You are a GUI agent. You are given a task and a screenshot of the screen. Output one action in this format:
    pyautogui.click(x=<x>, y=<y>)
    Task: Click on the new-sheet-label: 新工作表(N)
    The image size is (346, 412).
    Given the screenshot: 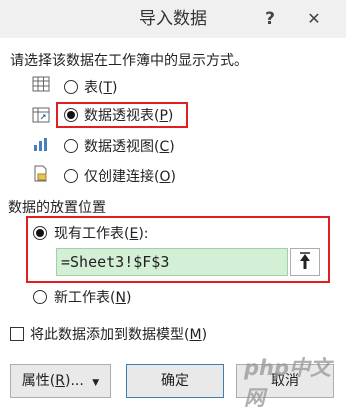 What is the action you would take?
    pyautogui.click(x=92, y=297)
    